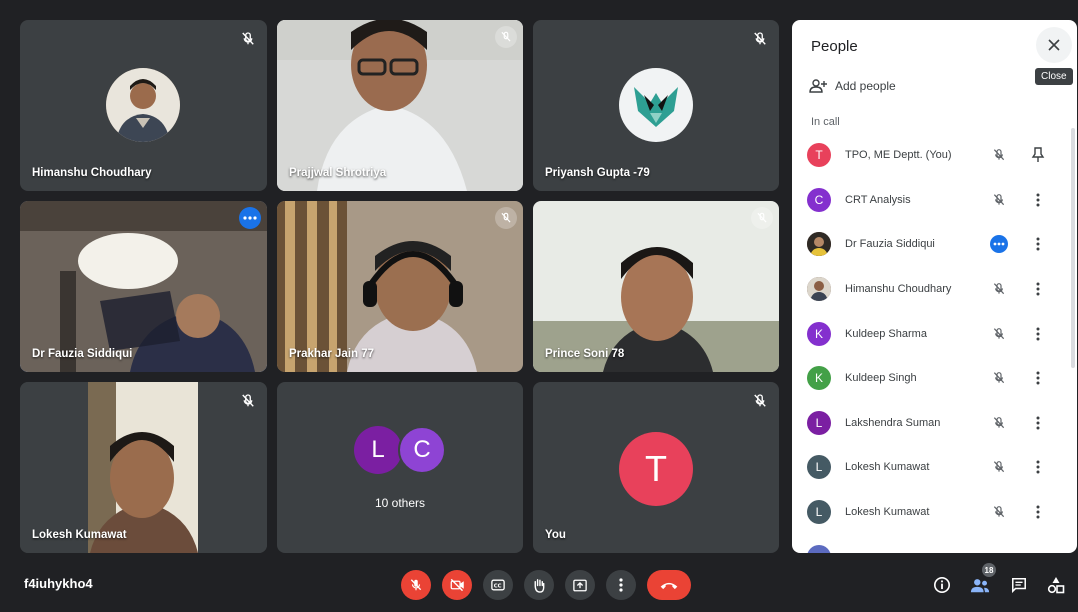 The image size is (1078, 612). Describe the element at coordinates (400, 286) in the screenshot. I see `participant-tile: Prakhar Jain 77` at that location.